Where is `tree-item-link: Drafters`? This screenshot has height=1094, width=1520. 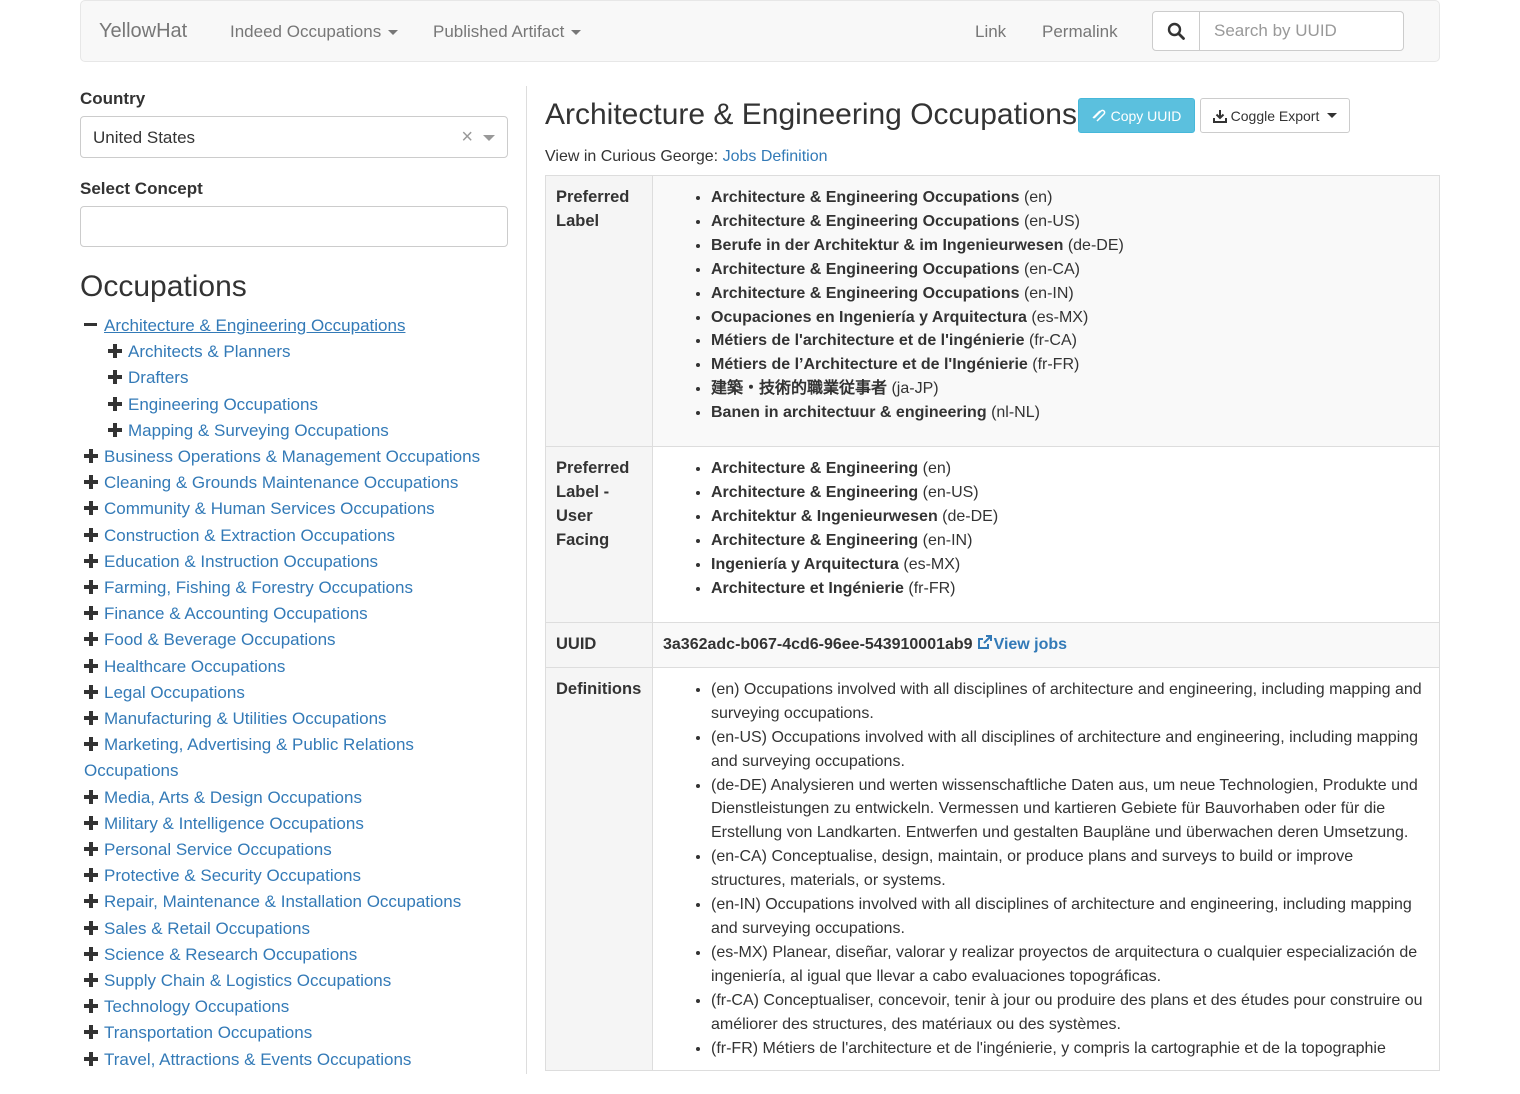
tree-item-link: Drafters is located at coordinates (158, 377).